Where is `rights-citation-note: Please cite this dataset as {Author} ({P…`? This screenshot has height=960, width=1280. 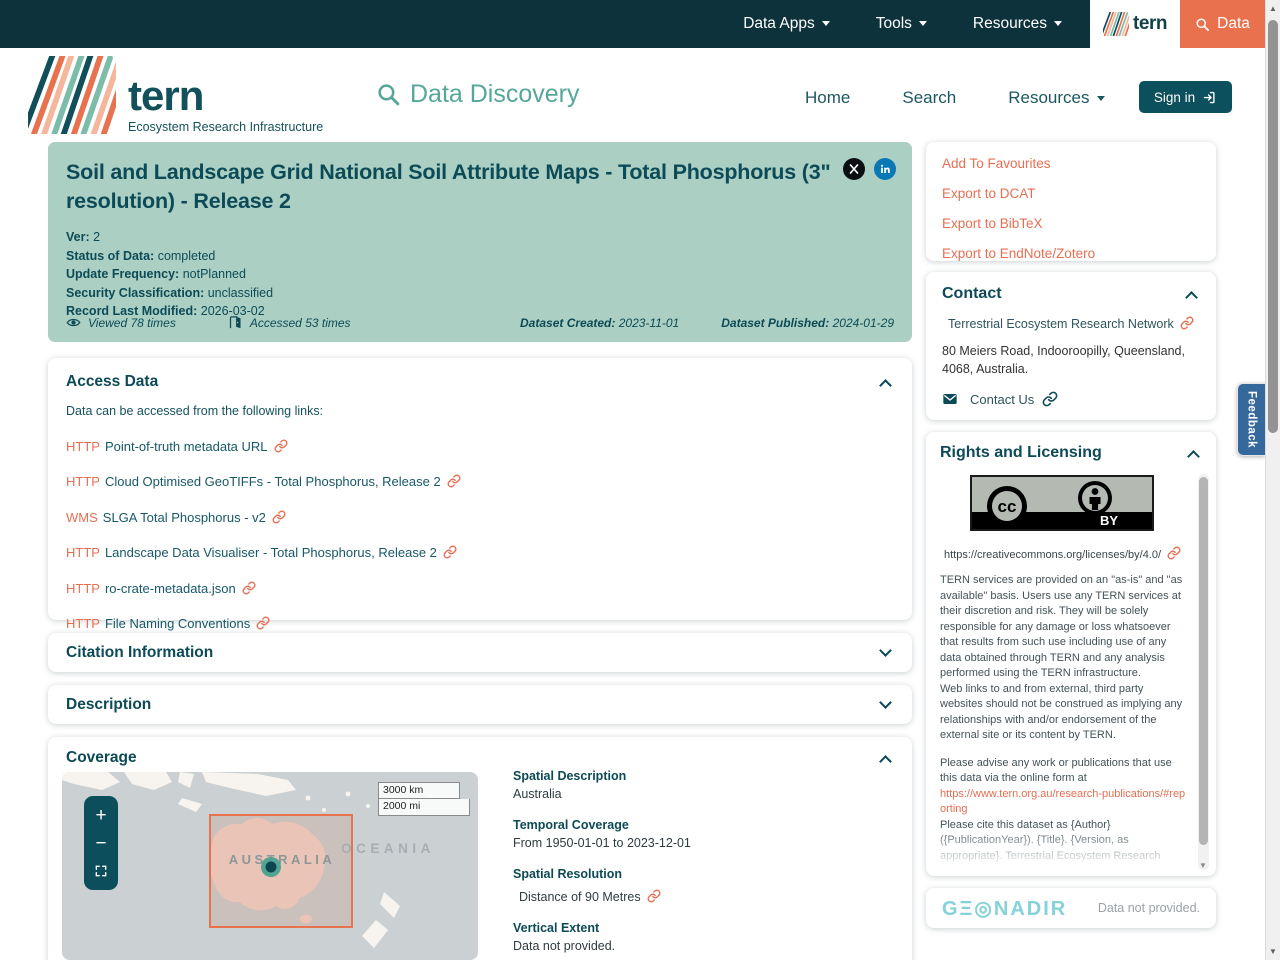 rights-citation-note: Please cite this dataset as {Author} ({P… is located at coordinates (1050, 840).